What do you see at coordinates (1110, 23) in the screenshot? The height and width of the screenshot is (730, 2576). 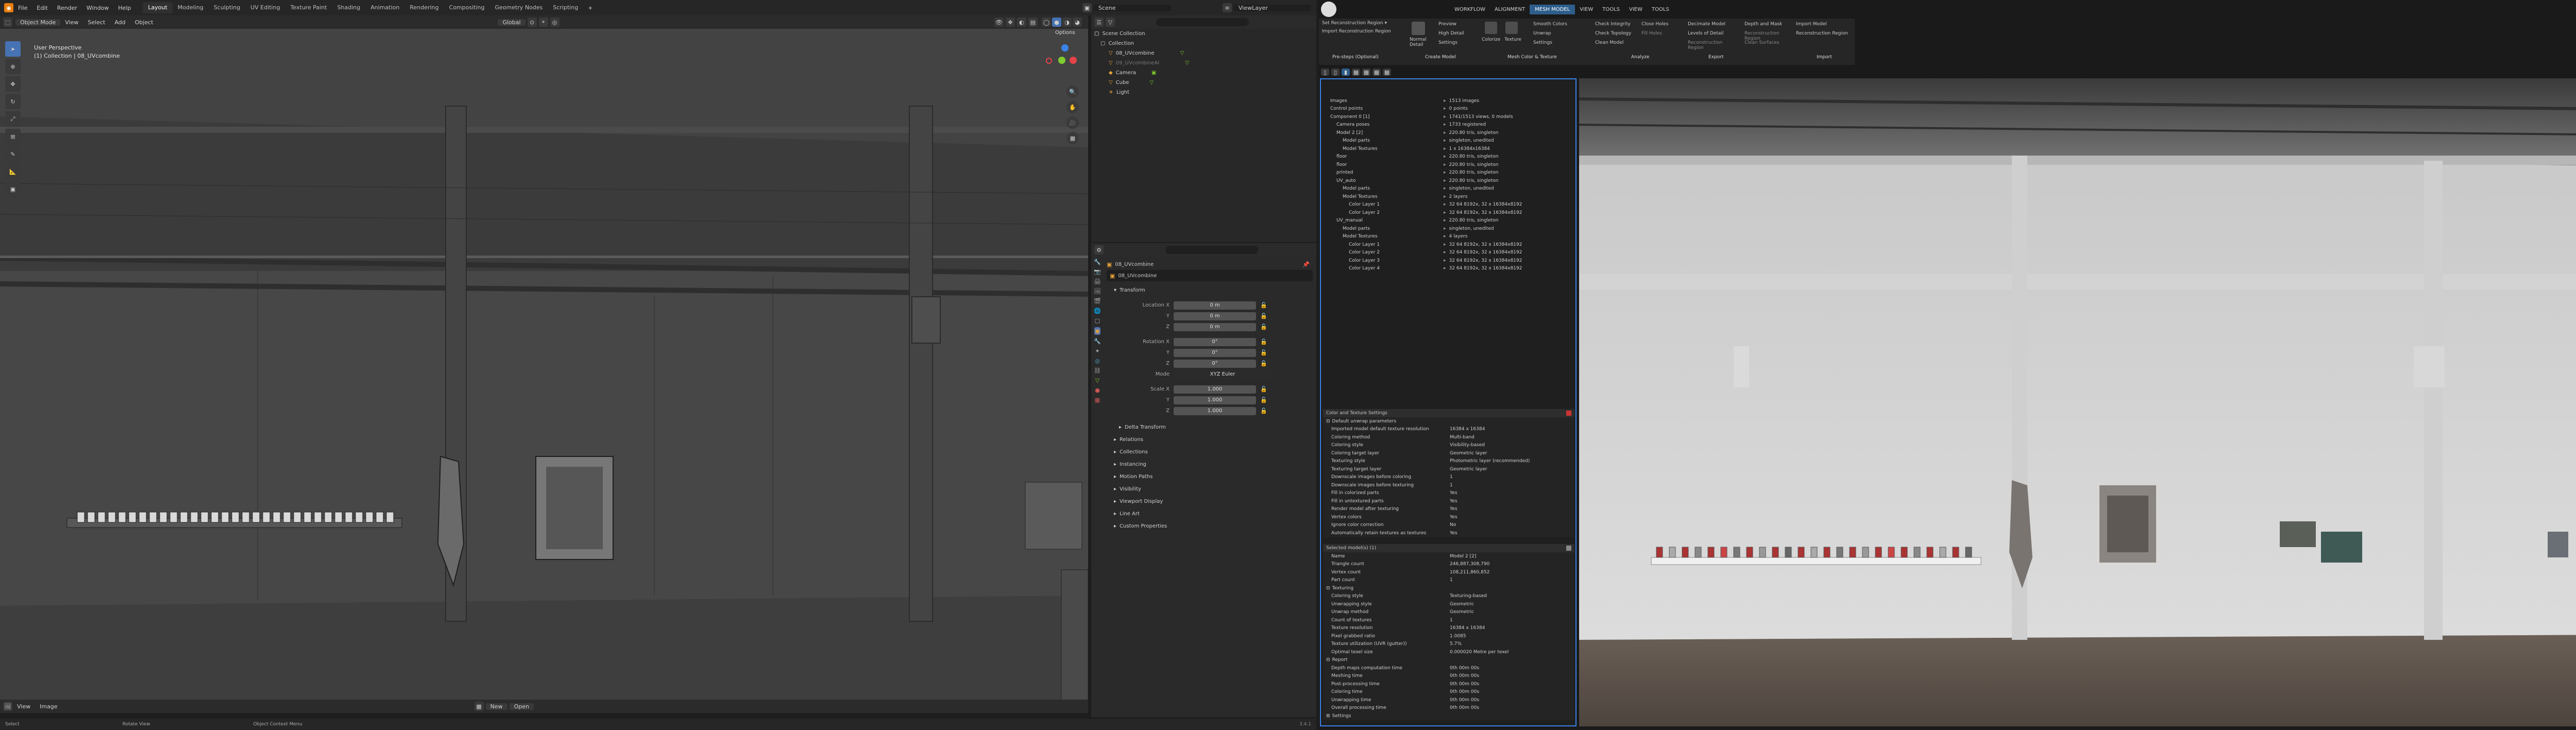 I see `outliner-filter-icon: ▽` at bounding box center [1110, 23].